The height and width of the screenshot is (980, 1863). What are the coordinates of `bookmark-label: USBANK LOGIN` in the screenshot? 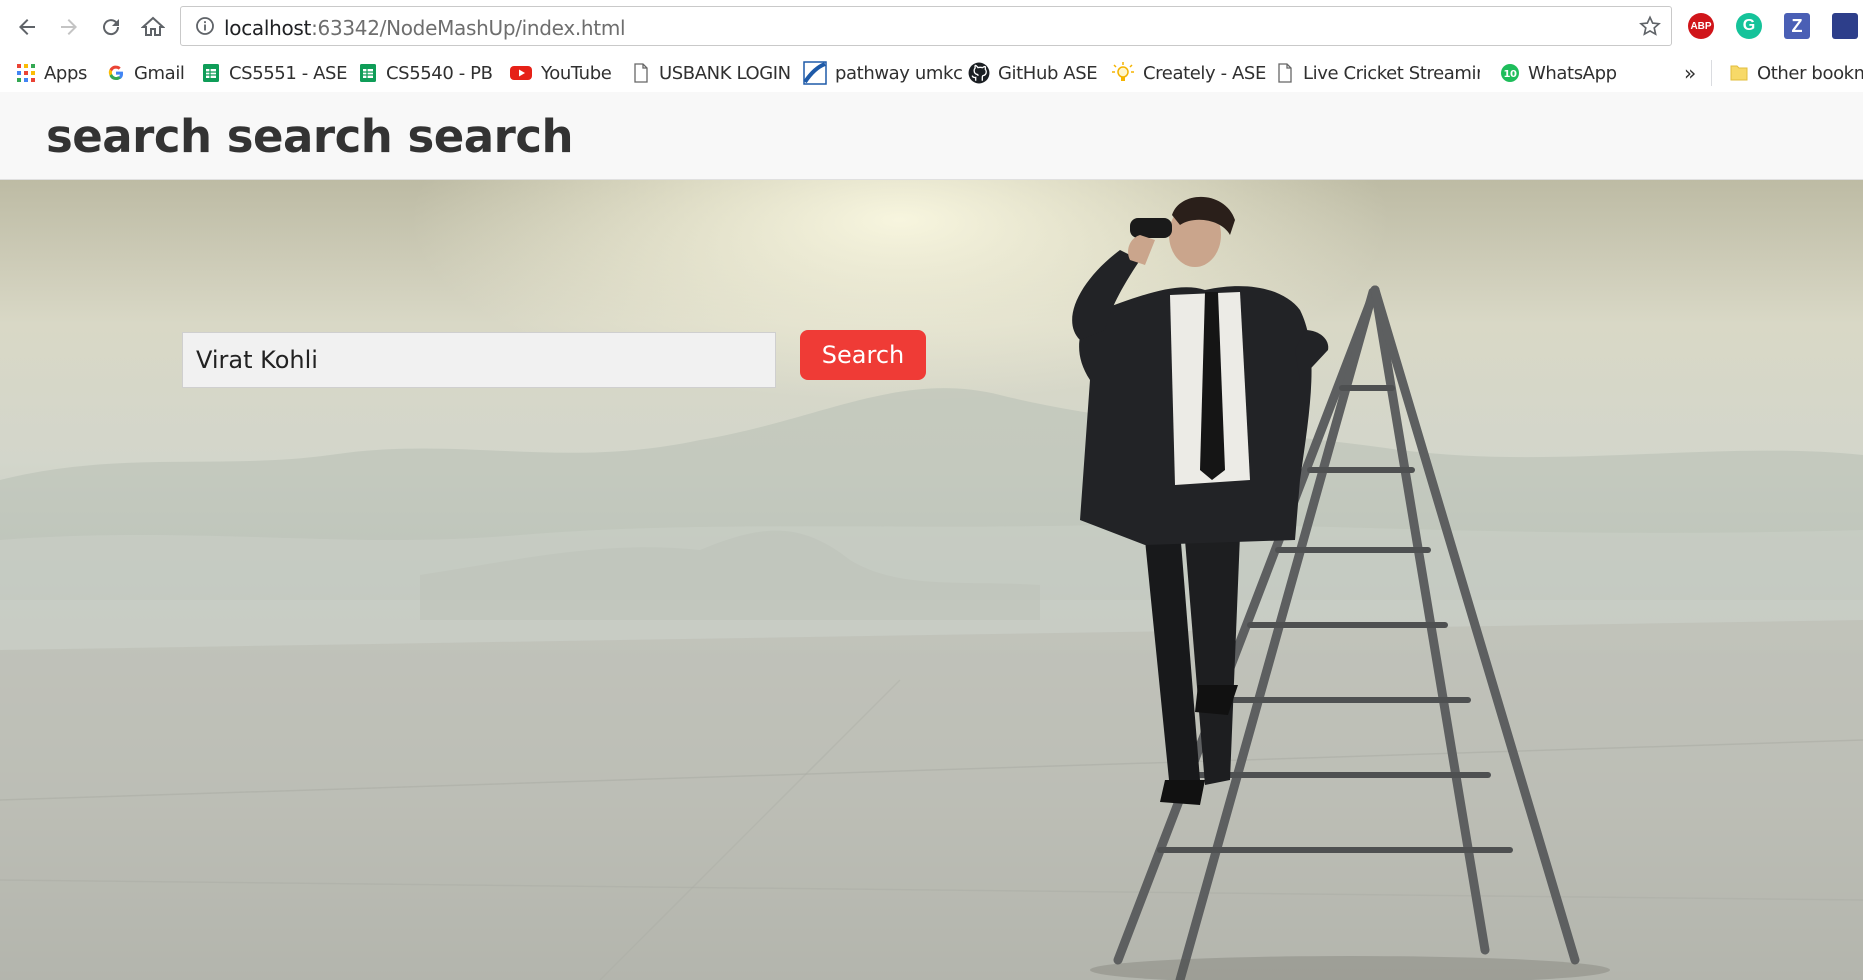 It's located at (725, 73).